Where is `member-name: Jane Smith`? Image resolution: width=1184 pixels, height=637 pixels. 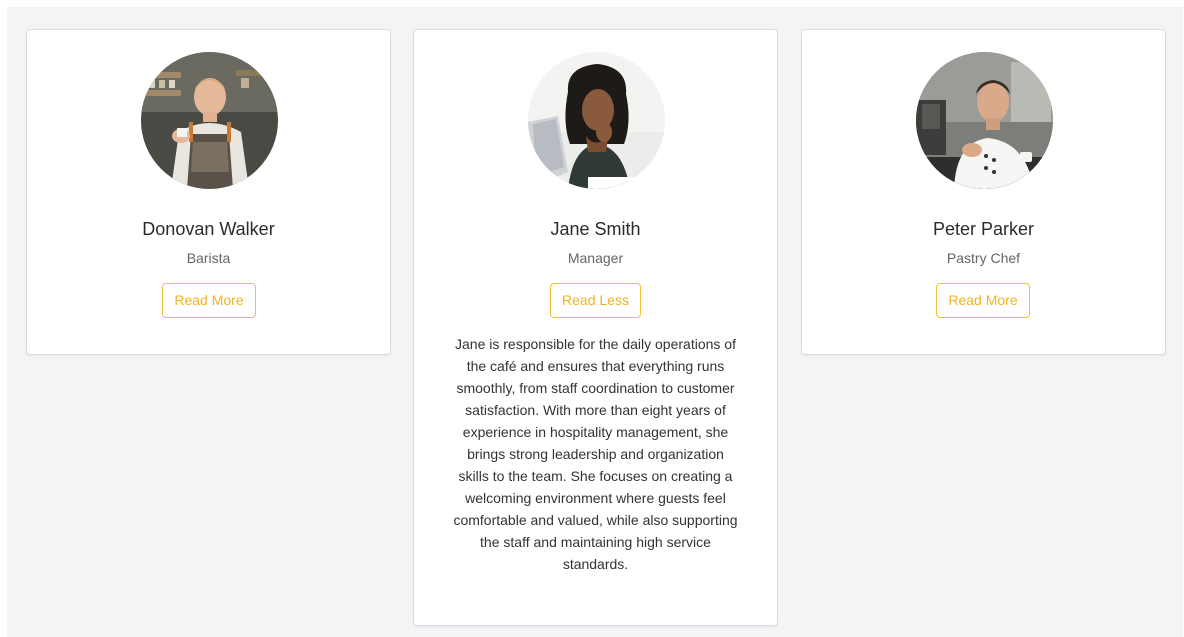 member-name: Jane Smith is located at coordinates (595, 229).